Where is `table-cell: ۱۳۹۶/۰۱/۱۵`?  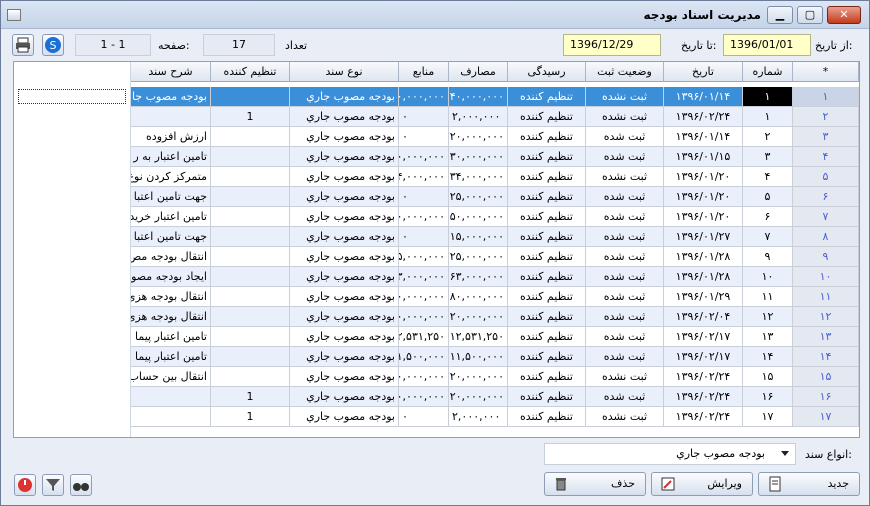
table-cell: ۱۳۹۶/۰۱/۱۵ is located at coordinates (703, 157).